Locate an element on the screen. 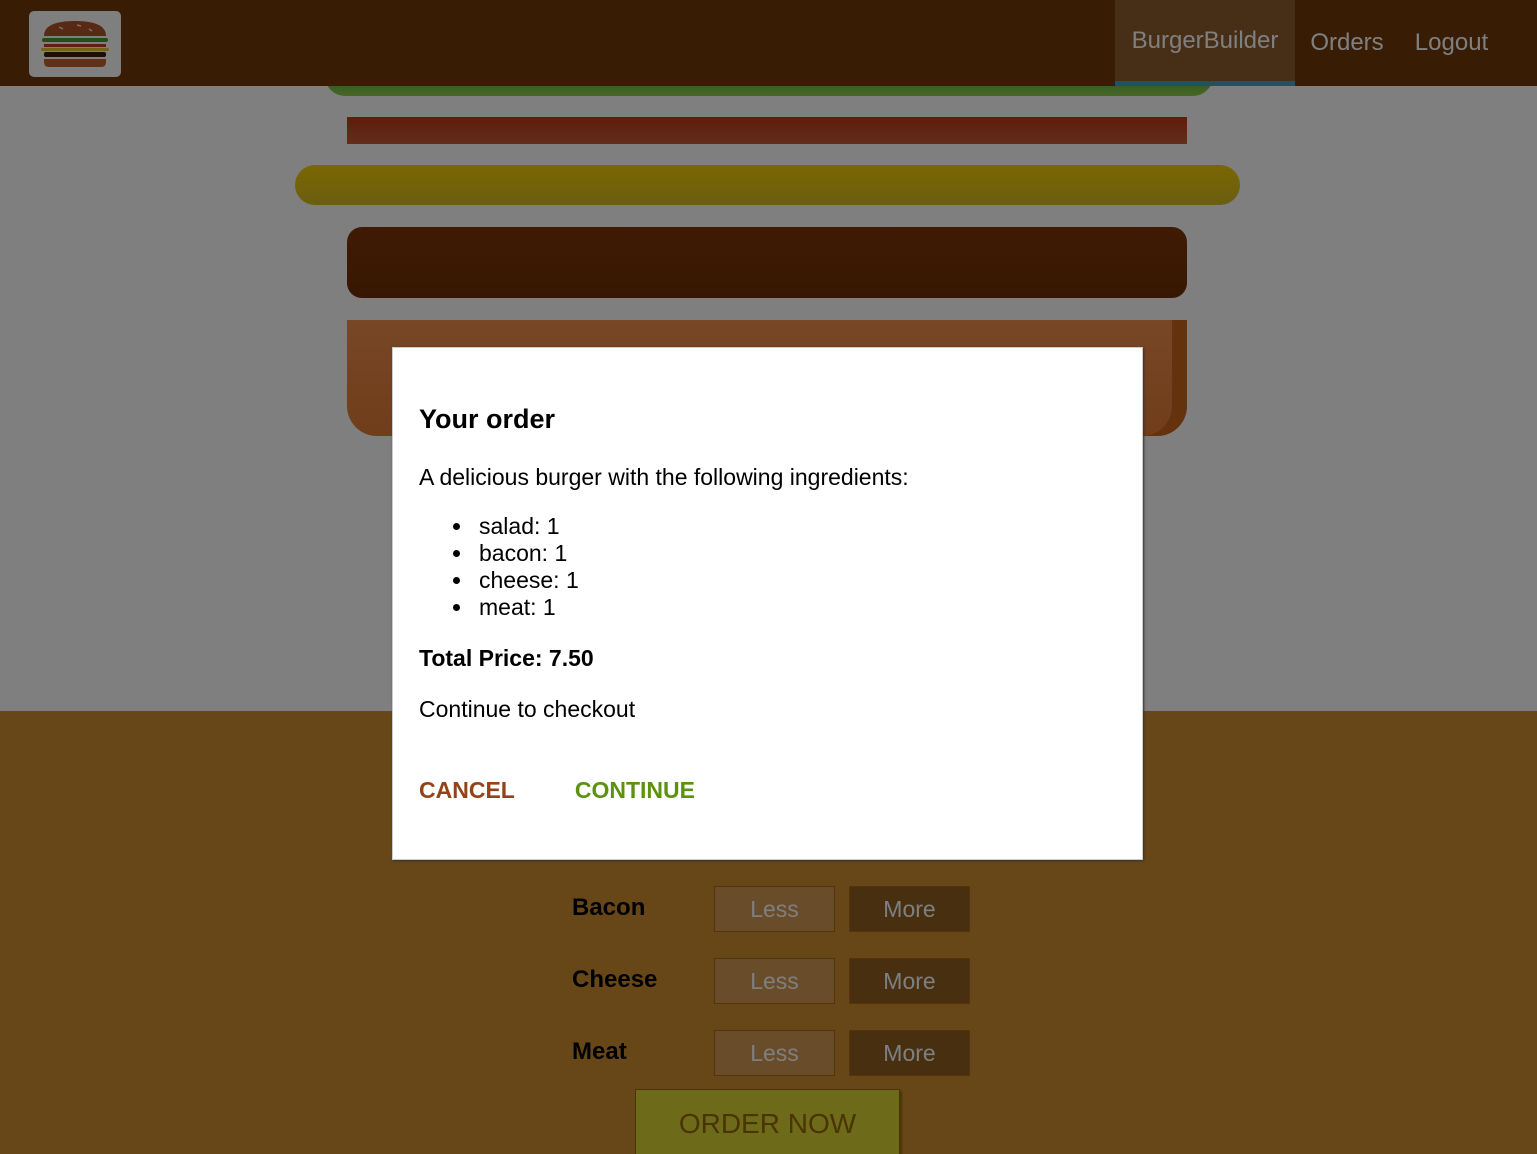  ingredient-text: bacon: 1 is located at coordinates (523, 553).